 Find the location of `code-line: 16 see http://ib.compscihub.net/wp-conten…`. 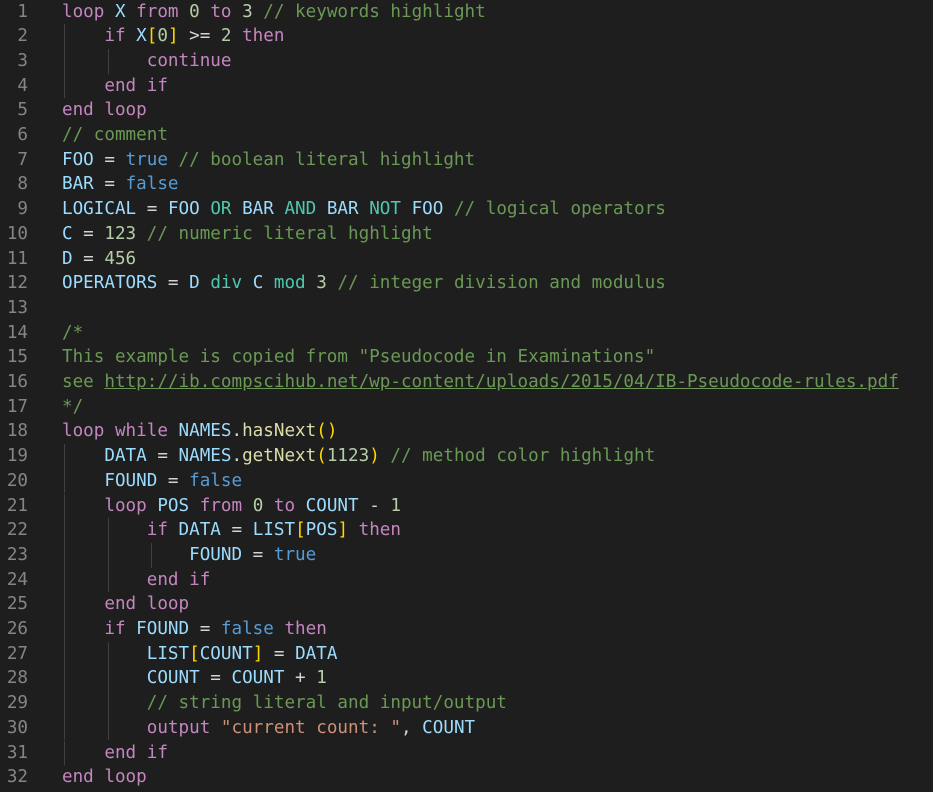

code-line: 16 see http://ib.compscihub.net/wp-conten… is located at coordinates (466, 382).